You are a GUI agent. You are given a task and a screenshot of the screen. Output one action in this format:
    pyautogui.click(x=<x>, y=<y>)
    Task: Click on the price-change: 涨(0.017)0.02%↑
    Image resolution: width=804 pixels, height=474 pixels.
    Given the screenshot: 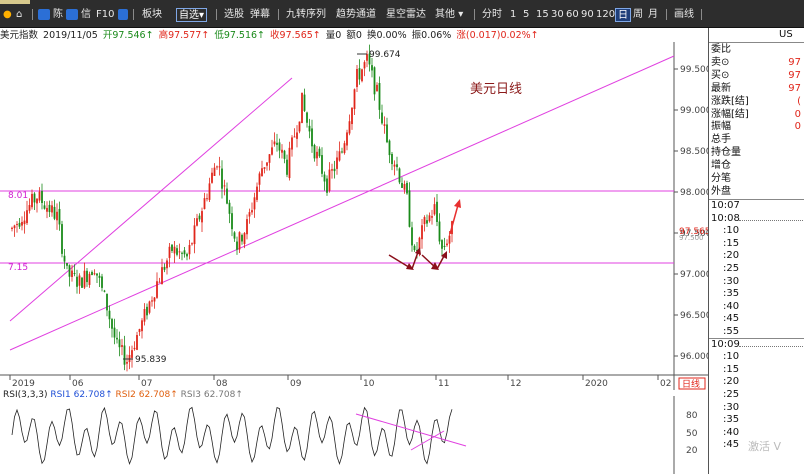 What is the action you would take?
    pyautogui.click(x=497, y=35)
    